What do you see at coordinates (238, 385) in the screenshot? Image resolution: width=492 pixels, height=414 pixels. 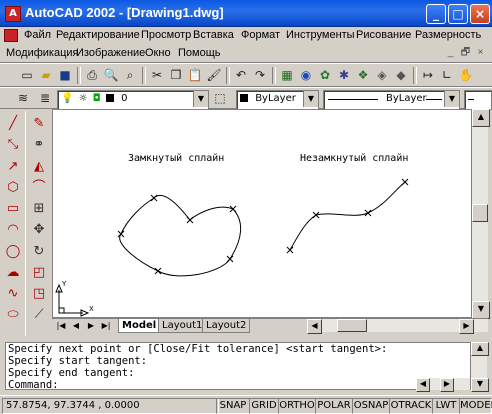 I see `command-prompt: Command:` at bounding box center [238, 385].